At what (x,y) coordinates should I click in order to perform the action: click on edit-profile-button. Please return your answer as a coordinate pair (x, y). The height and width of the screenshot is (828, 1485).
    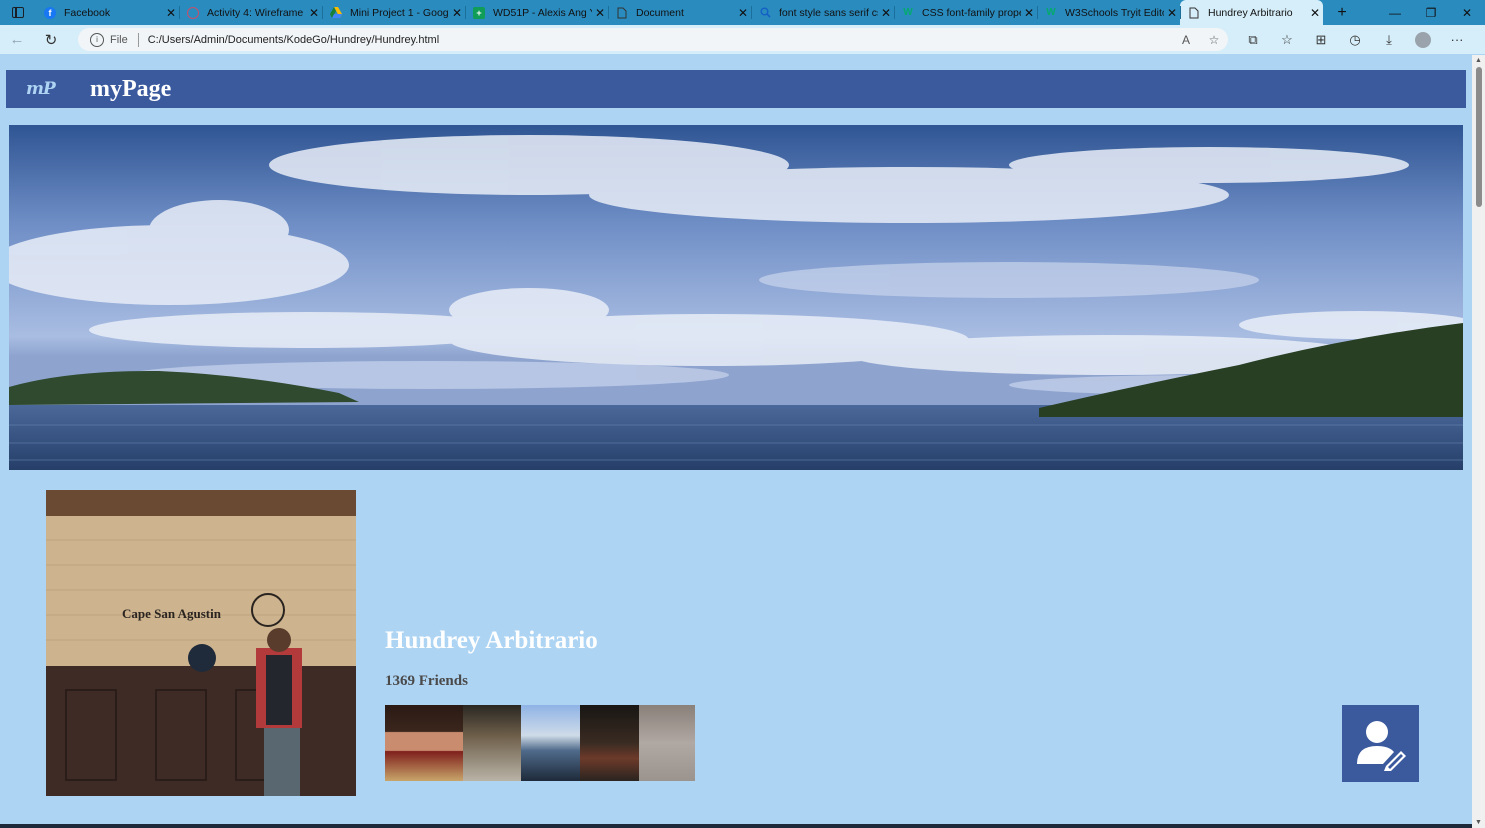
    Looking at the image, I should click on (1380, 743).